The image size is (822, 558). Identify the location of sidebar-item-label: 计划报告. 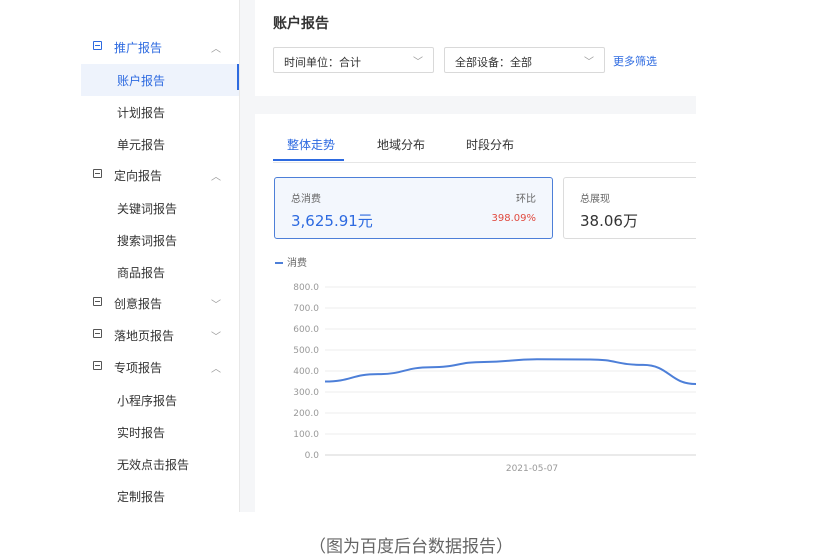
(141, 113).